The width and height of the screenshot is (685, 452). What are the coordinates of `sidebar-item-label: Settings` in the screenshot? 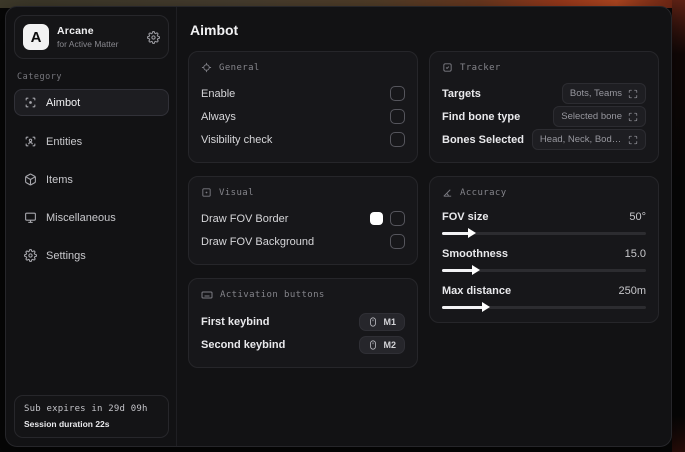 It's located at (66, 255).